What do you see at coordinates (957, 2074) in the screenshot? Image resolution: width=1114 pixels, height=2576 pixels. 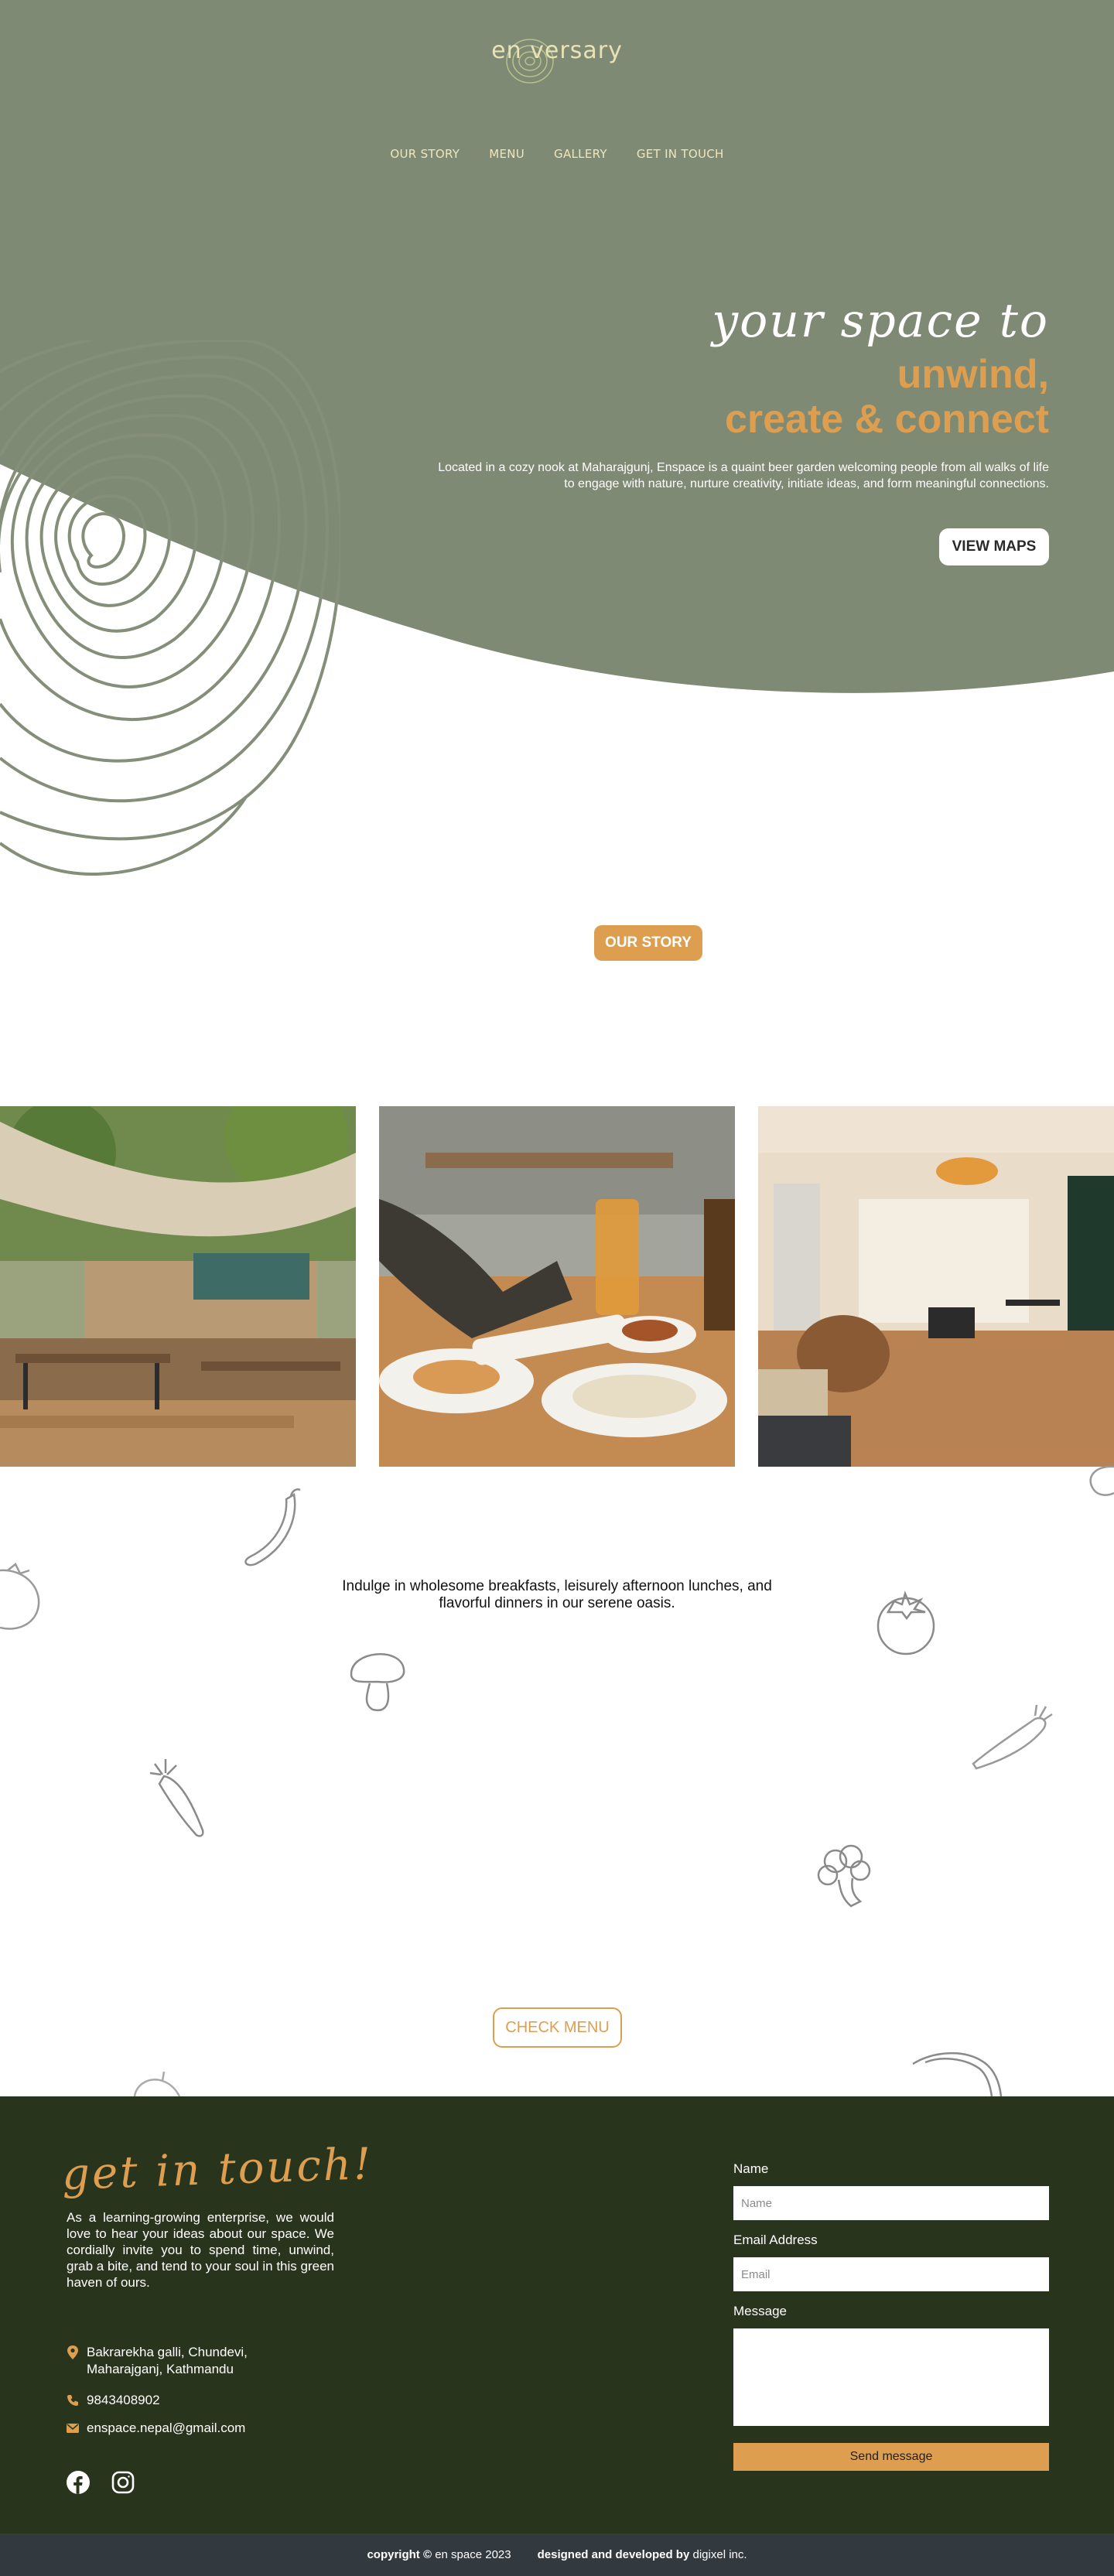 I see `eggplant-doodle-icon` at bounding box center [957, 2074].